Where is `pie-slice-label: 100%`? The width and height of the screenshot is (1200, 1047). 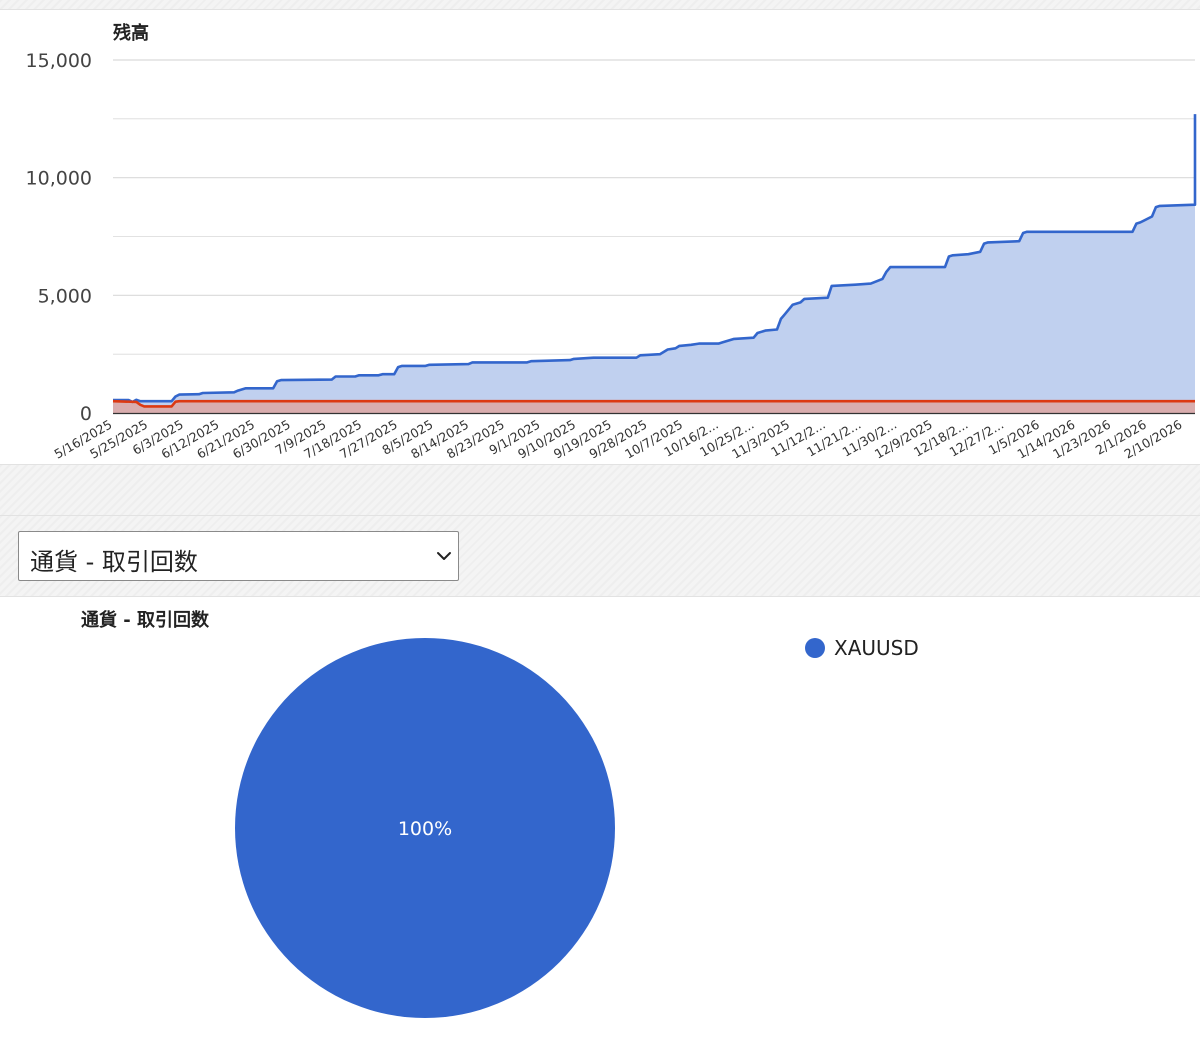 pie-slice-label: 100% is located at coordinates (425, 829).